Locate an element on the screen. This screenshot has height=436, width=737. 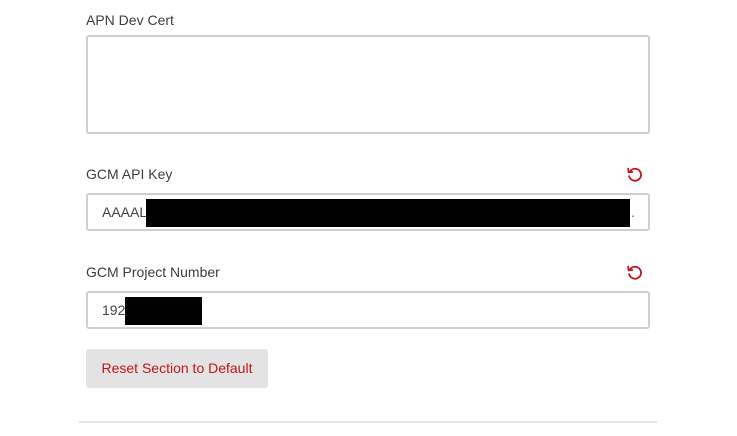
gcm-api-key-label: GCM API Key is located at coordinates (129, 174).